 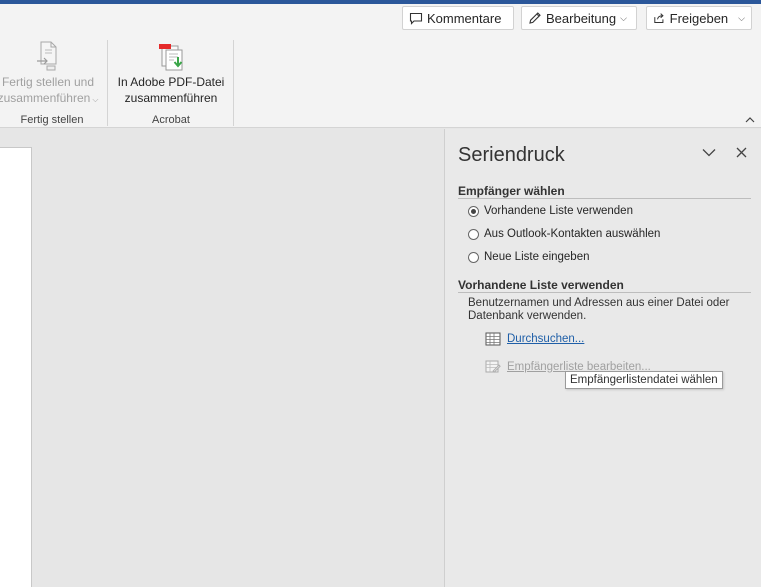 I want to click on bearbeitung-button: Bearbeitung ⌵, so click(x=579, y=18).